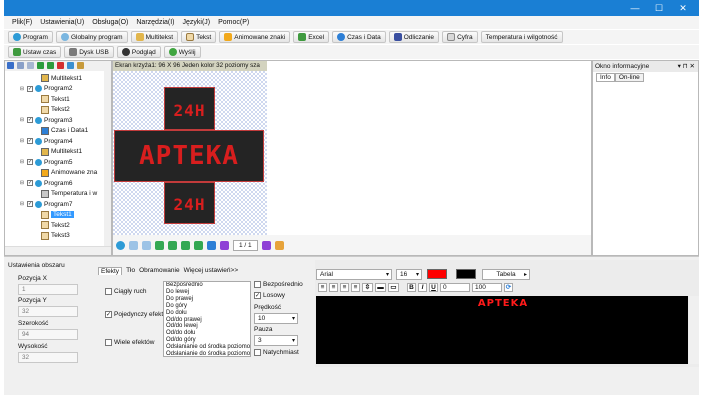  Describe the element at coordinates (10, 65) in the screenshot. I see `save-icon` at that location.